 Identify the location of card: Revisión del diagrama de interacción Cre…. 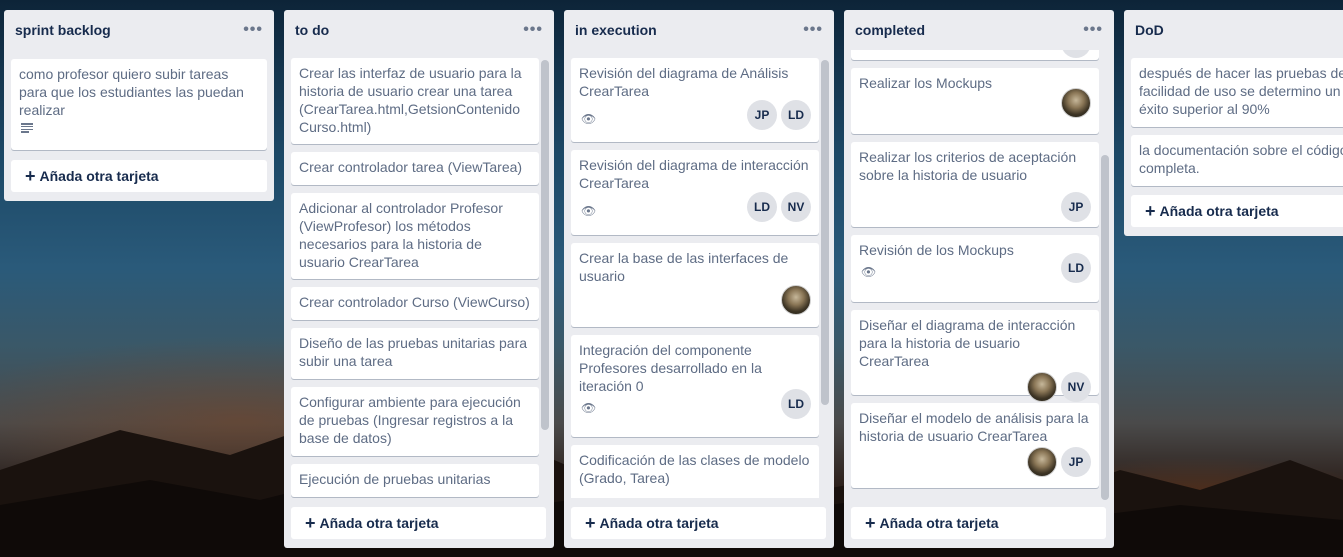
(695, 192).